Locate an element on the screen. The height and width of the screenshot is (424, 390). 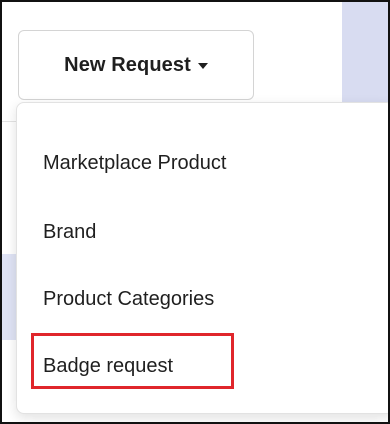
caret-down-icon is located at coordinates (202, 66).